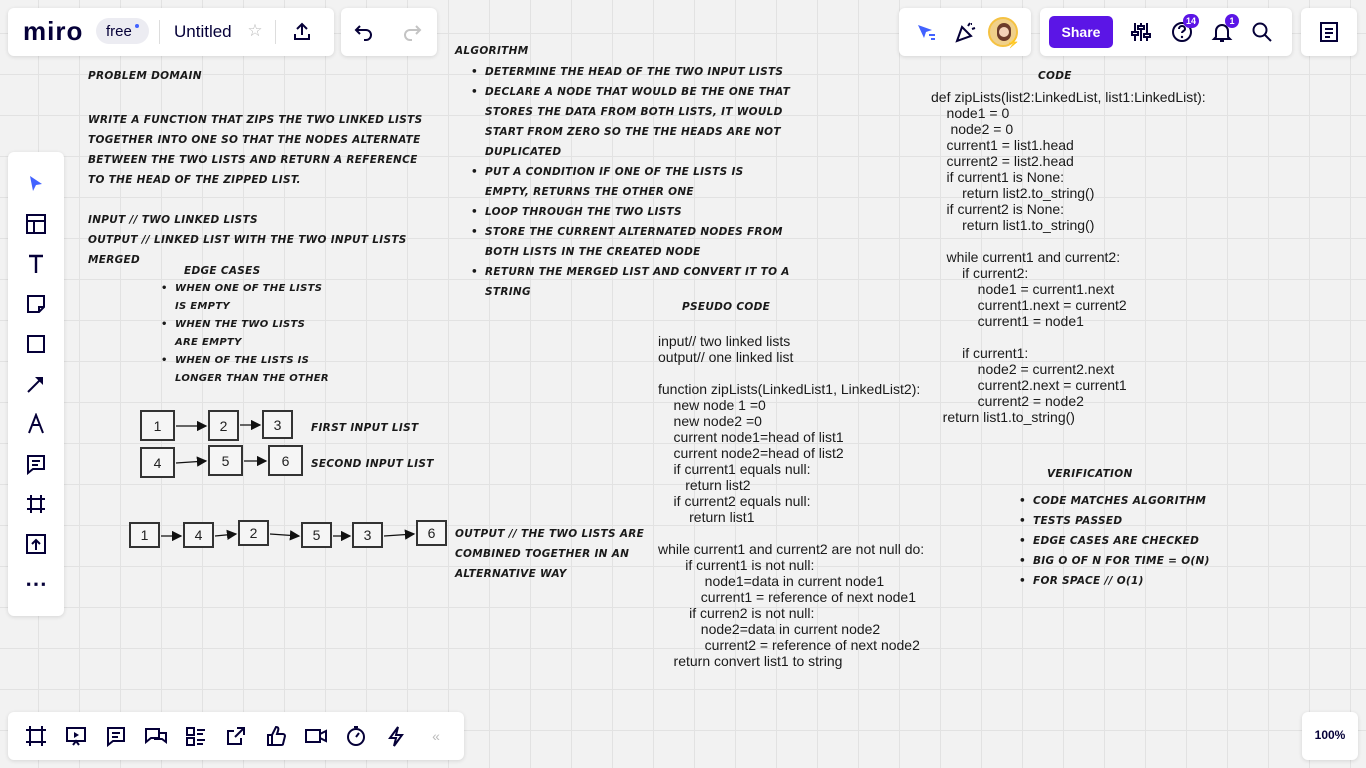 The width and height of the screenshot is (1366, 768). What do you see at coordinates (1262, 32) in the screenshot?
I see `search-icon` at bounding box center [1262, 32].